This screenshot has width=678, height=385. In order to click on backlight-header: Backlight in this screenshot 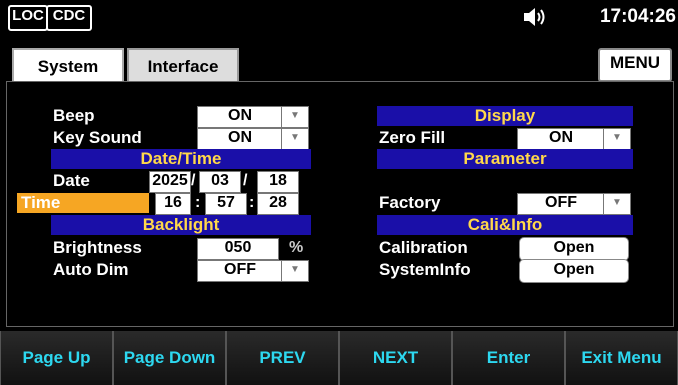, I will do `click(181, 225)`.